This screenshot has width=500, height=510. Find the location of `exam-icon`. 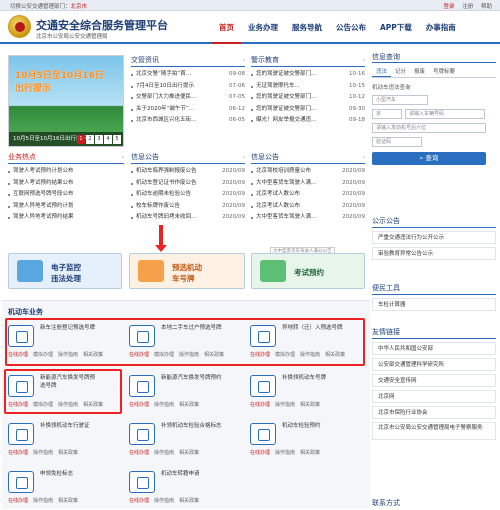

exam-icon is located at coordinates (273, 271).